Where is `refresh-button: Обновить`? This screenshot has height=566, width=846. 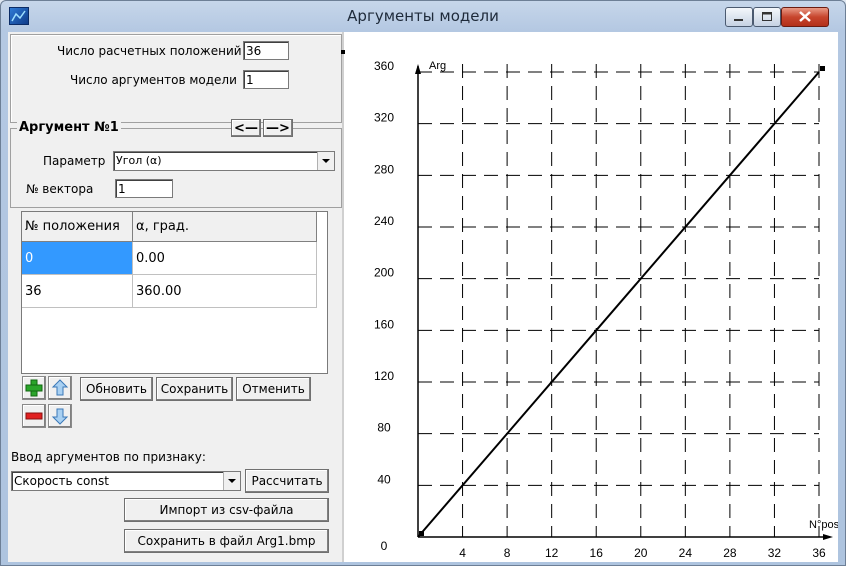 refresh-button: Обновить is located at coordinates (116, 389).